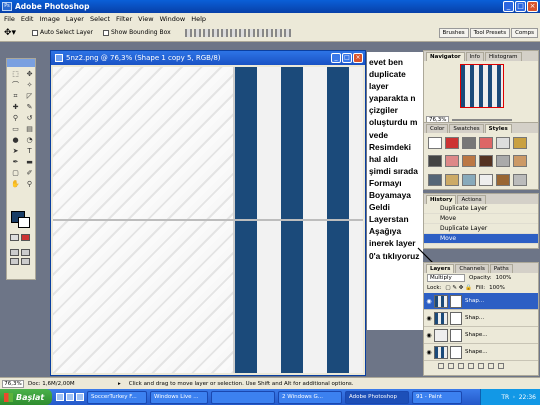 The height and width of the screenshot is (405, 540). What do you see at coordinates (503, 56) in the screenshot?
I see `tab-histogram: Histogram` at bounding box center [503, 56].